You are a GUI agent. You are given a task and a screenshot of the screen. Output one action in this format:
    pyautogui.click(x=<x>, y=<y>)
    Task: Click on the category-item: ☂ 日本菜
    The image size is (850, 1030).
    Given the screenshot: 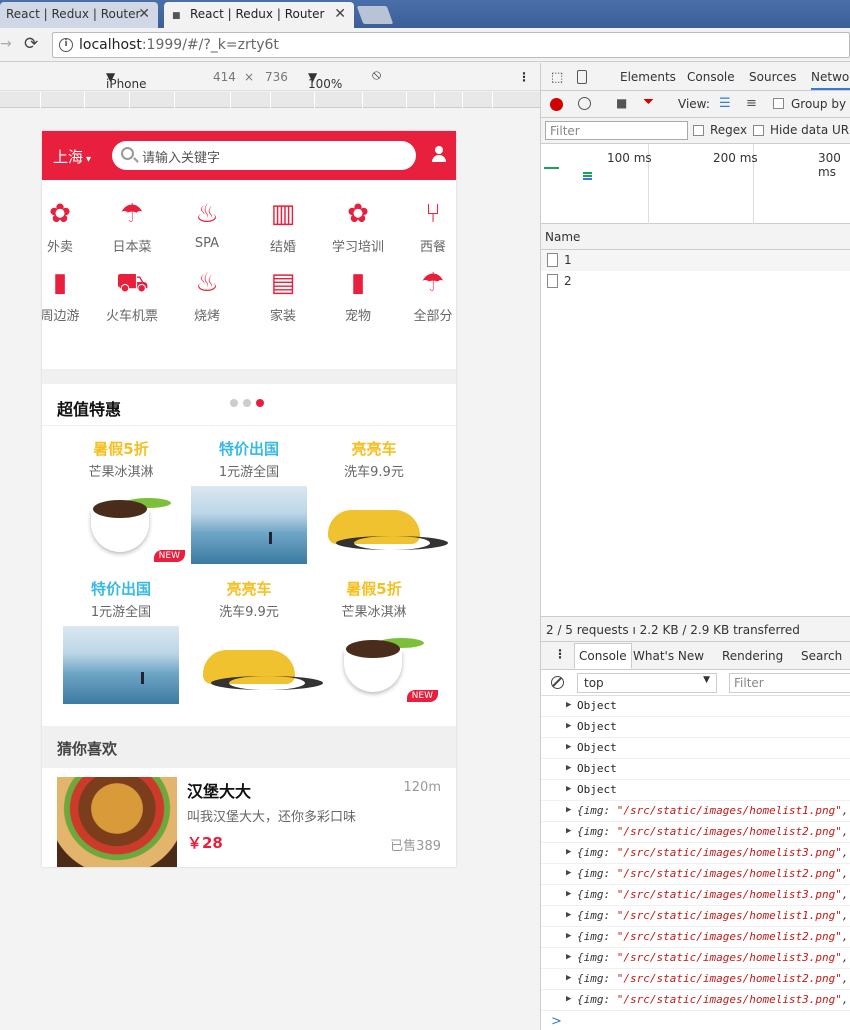 What is the action you would take?
    pyautogui.click(x=132, y=226)
    